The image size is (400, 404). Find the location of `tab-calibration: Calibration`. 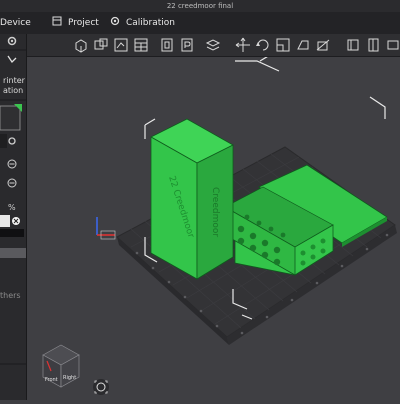

tab-calibration: Calibration is located at coordinates (142, 23).